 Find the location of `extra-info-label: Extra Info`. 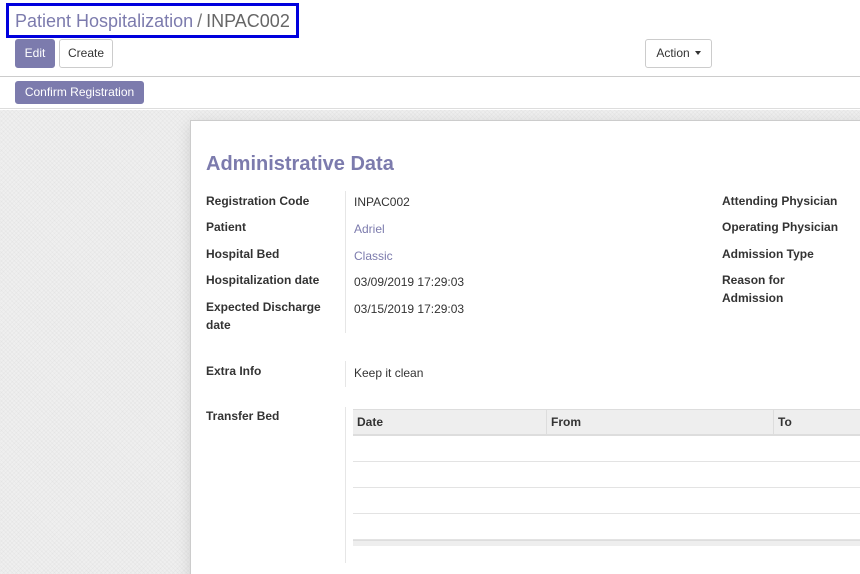

extra-info-label: Extra Info is located at coordinates (234, 371).